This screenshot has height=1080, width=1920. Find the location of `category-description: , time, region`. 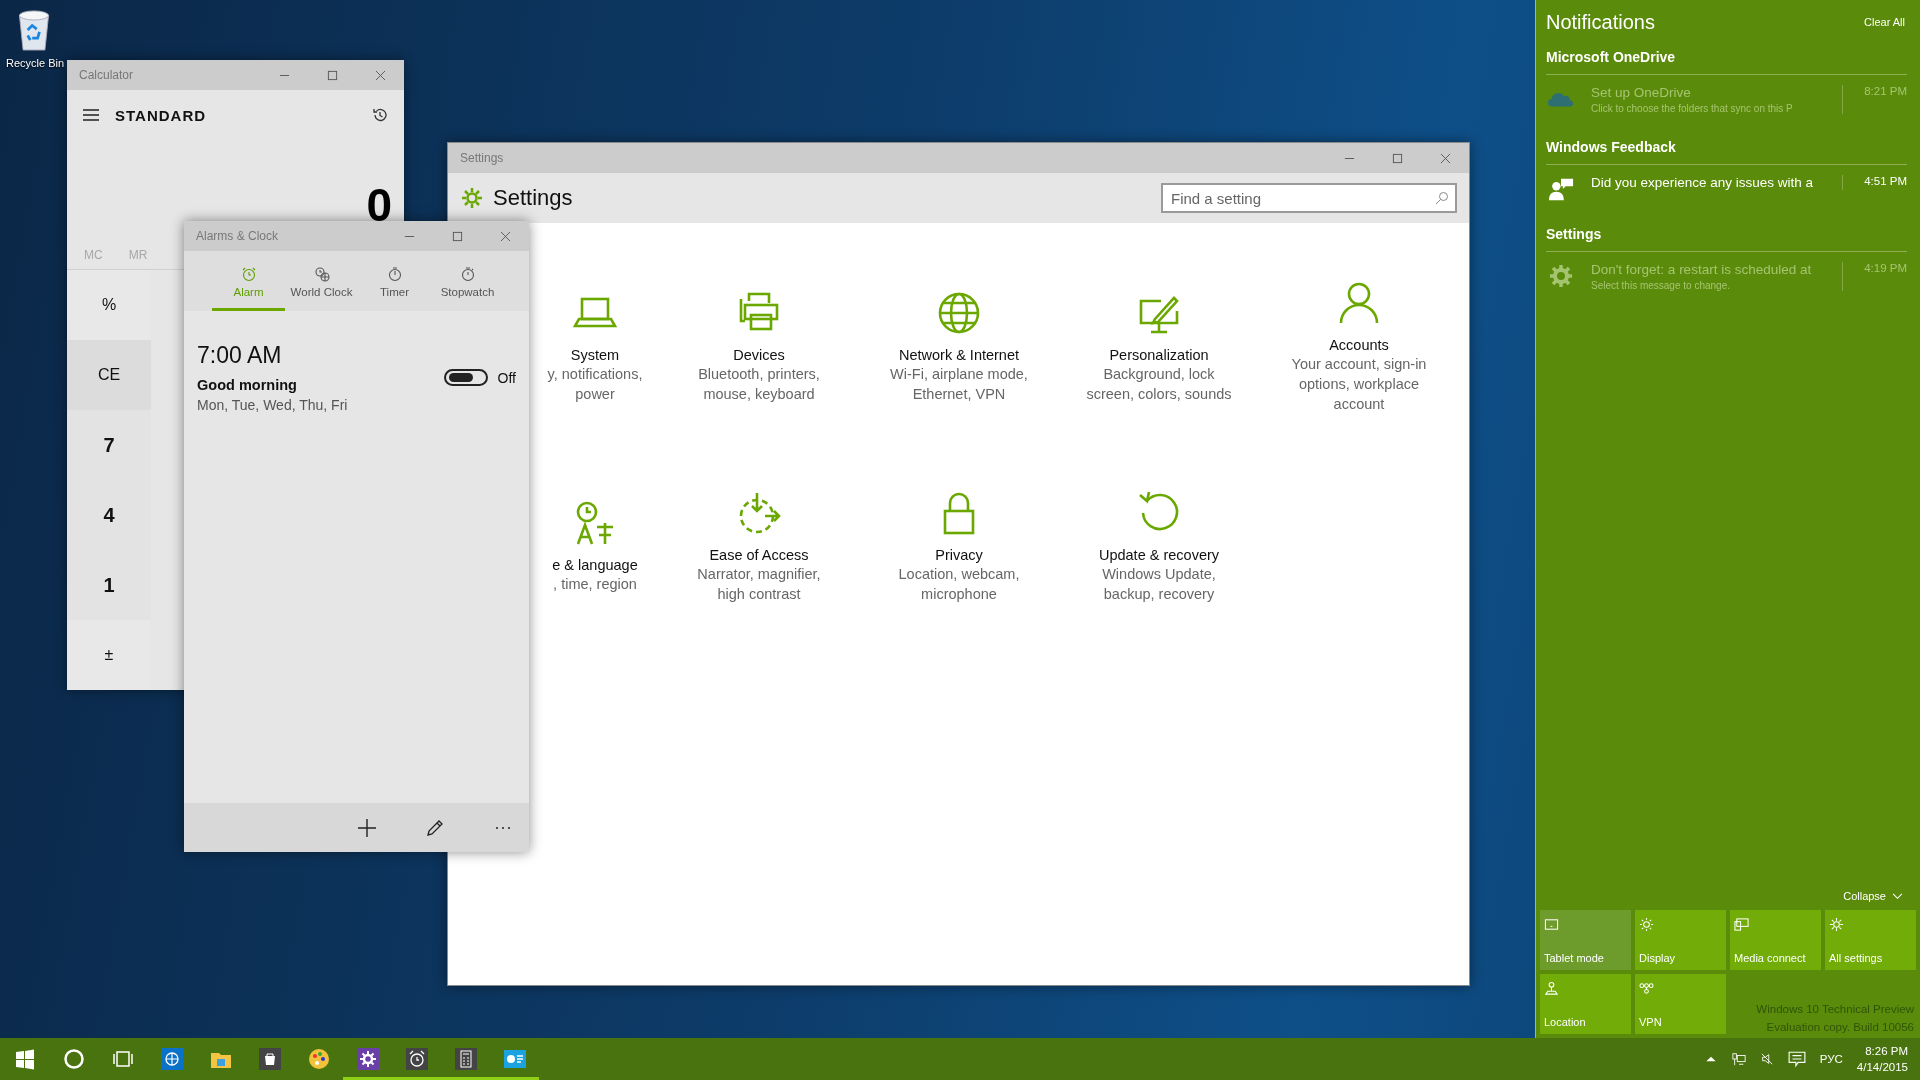

category-description: , time, region is located at coordinates (595, 584).